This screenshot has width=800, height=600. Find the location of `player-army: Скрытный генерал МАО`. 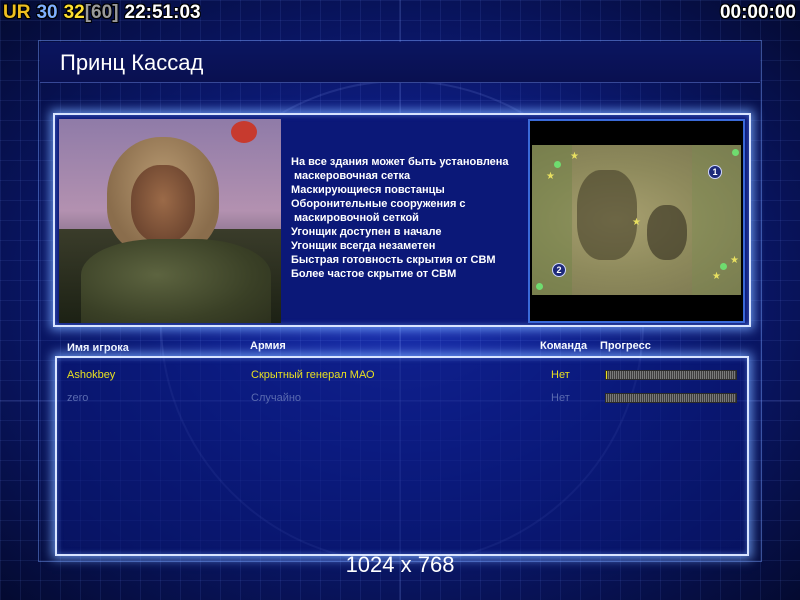

player-army: Скрытный генерал МАО is located at coordinates (313, 375).